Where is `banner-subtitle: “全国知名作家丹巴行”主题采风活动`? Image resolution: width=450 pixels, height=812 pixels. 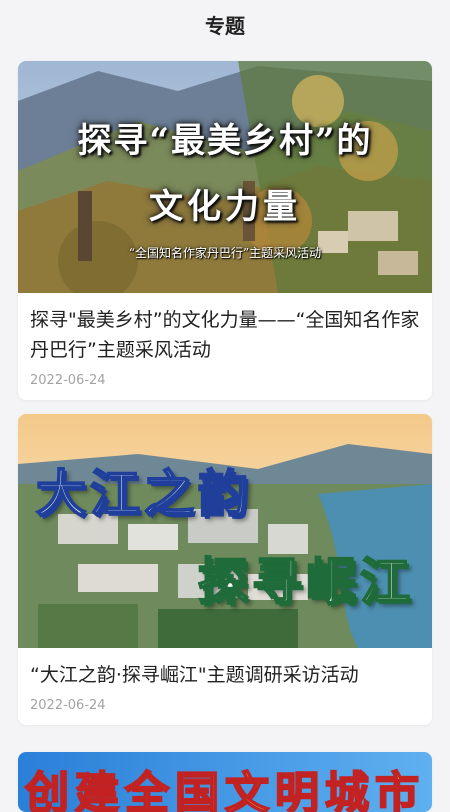
banner-subtitle: “全国知名作家丹巴行”主题采风活动 is located at coordinates (225, 253).